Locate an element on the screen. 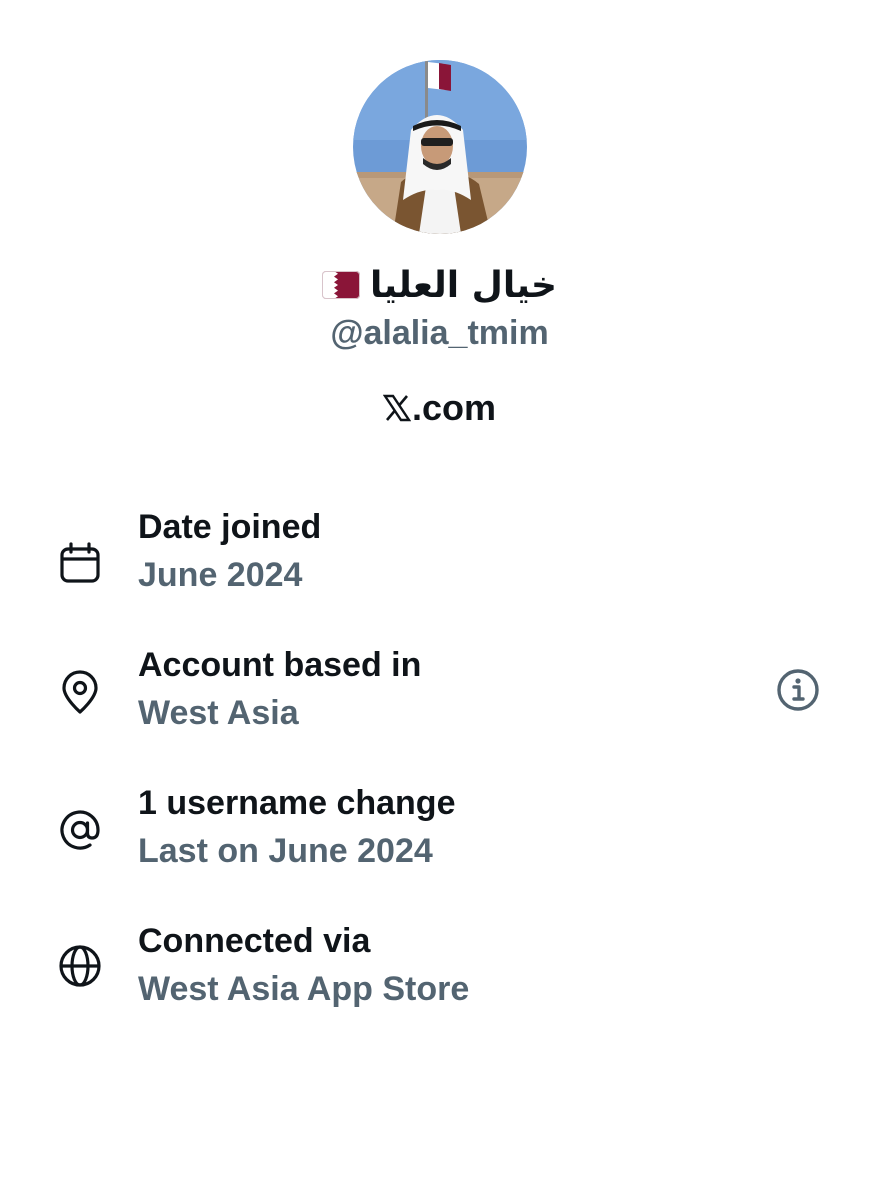  site-link: .com is located at coordinates (439, 408).